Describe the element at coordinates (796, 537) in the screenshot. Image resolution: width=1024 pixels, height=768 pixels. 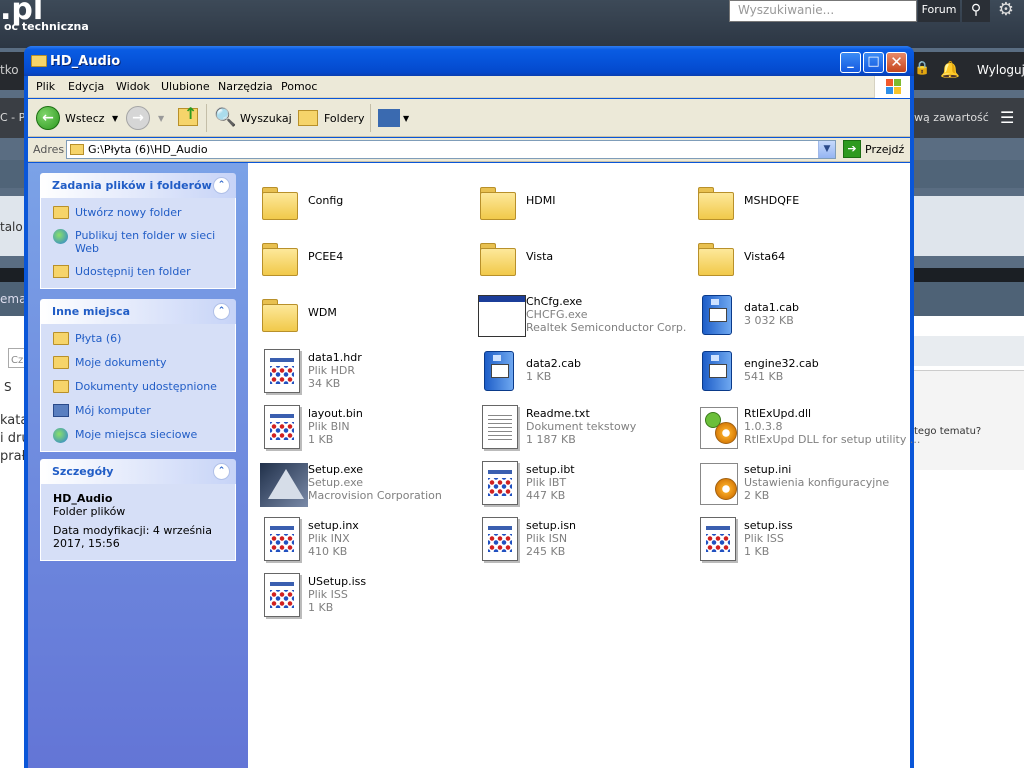
I see `file-item-setup-iss: setup.iss Plik ISS 1 KB` at that location.